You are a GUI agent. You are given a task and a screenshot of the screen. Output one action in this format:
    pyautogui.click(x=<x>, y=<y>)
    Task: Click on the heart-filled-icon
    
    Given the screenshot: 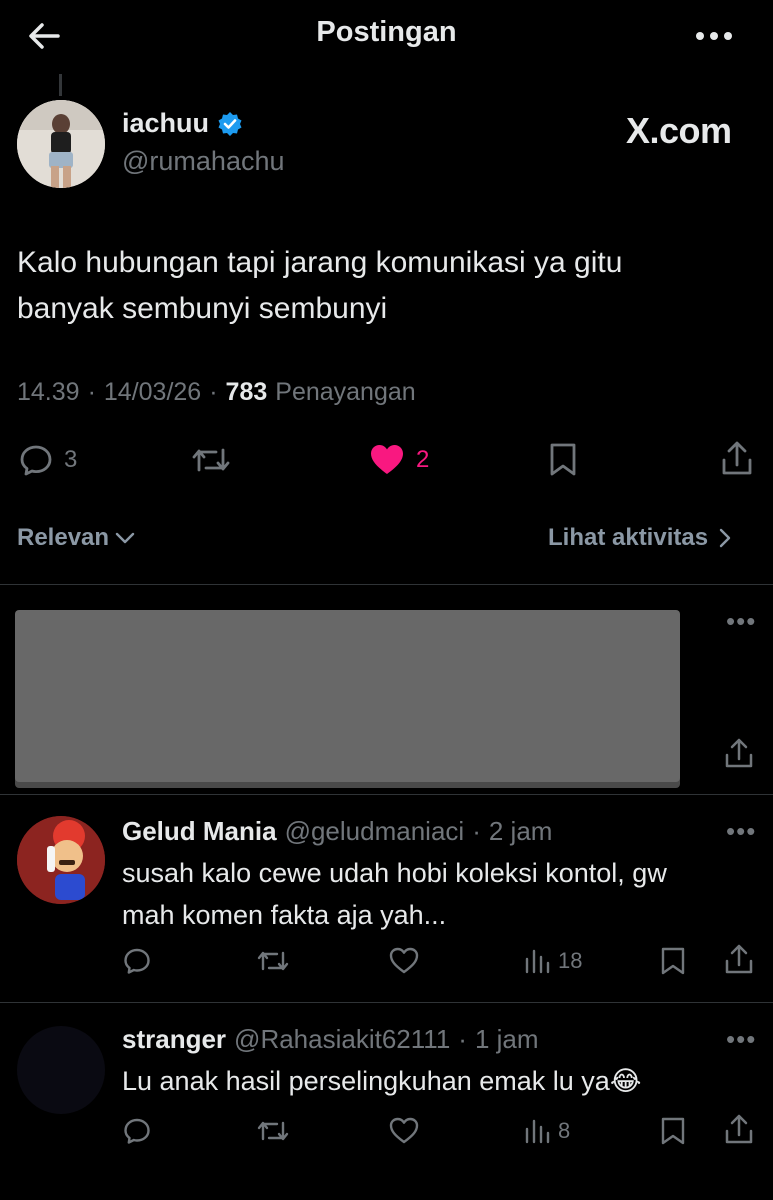 What is the action you would take?
    pyautogui.click(x=387, y=459)
    